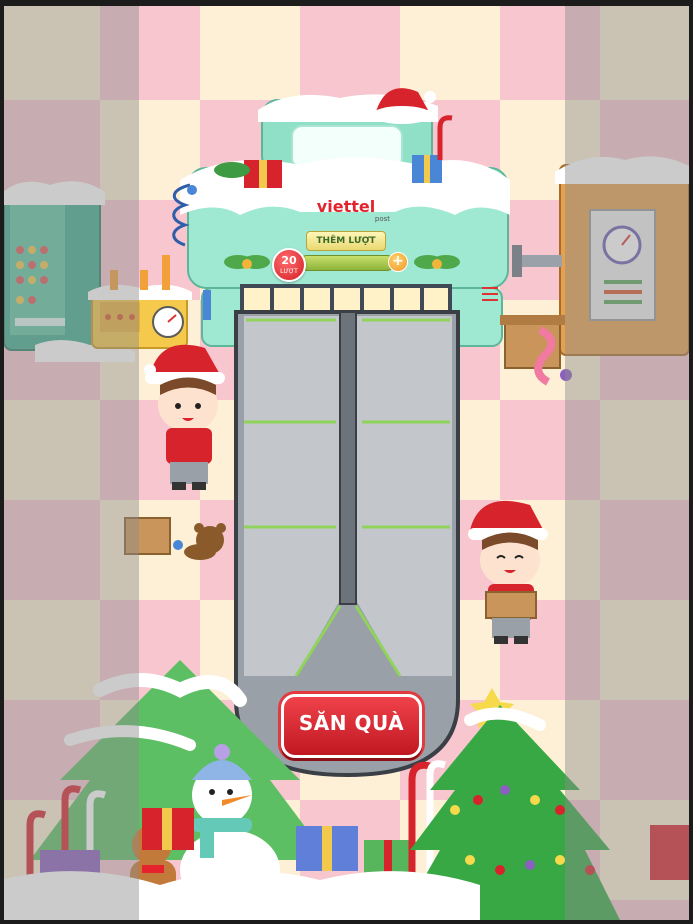 This screenshot has width=693, height=924. What do you see at coordinates (508, 572) in the screenshot?
I see `right-boy-character` at bounding box center [508, 572].